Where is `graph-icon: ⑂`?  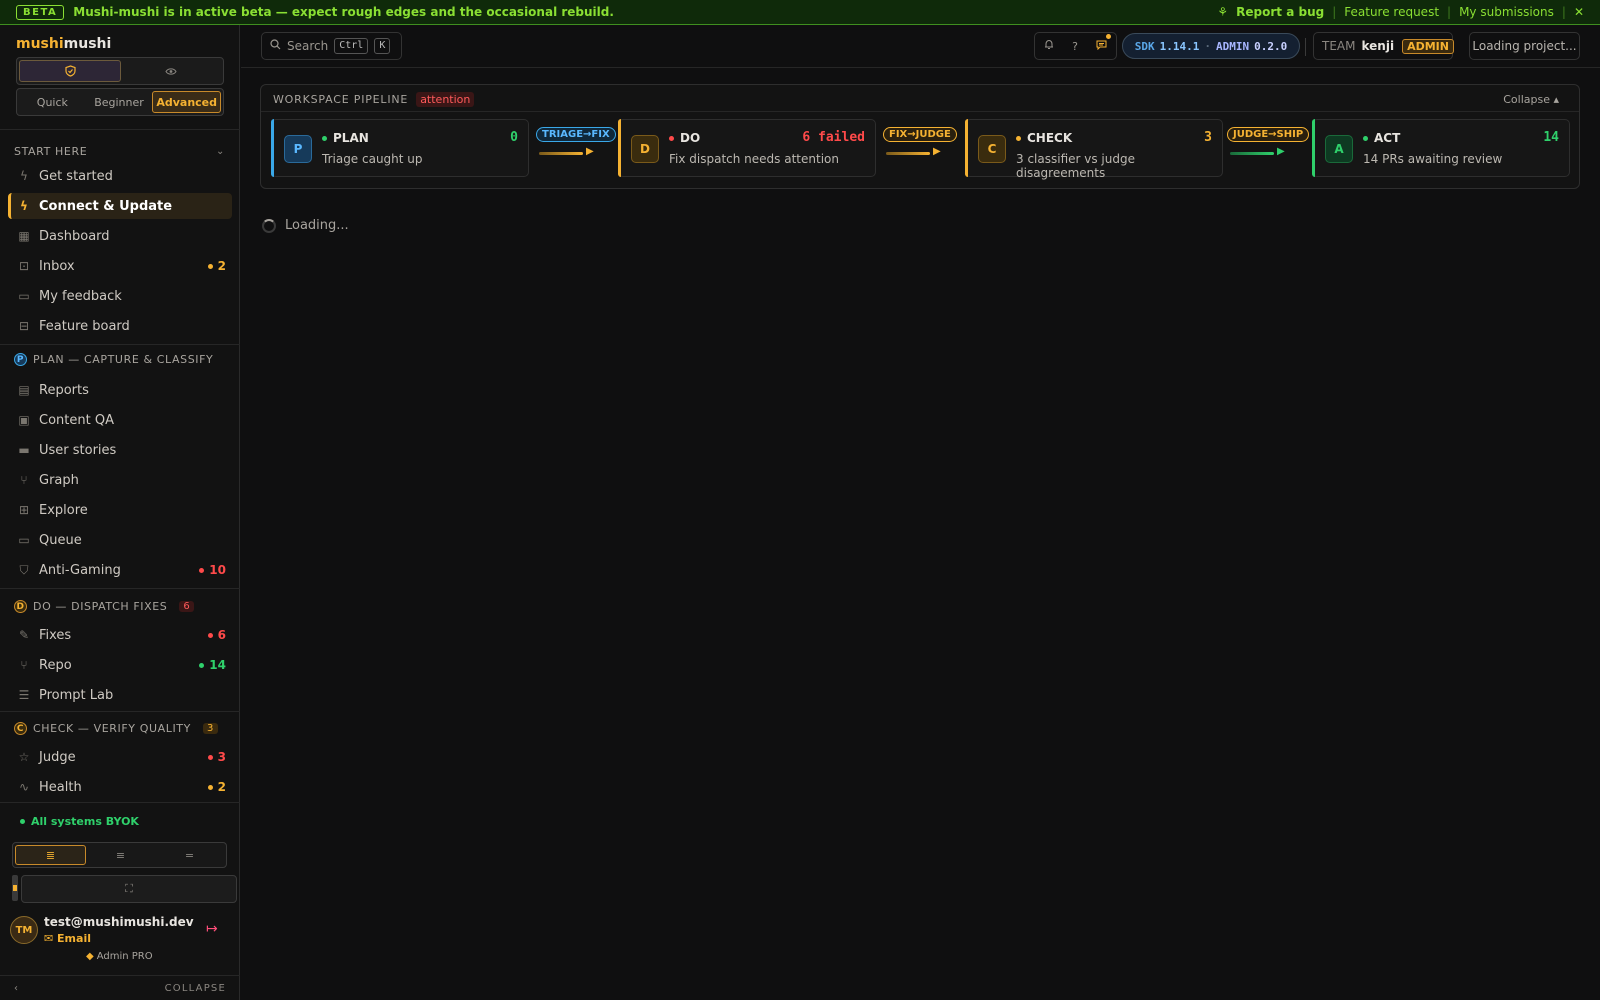 graph-icon: ⑂ is located at coordinates (24, 480).